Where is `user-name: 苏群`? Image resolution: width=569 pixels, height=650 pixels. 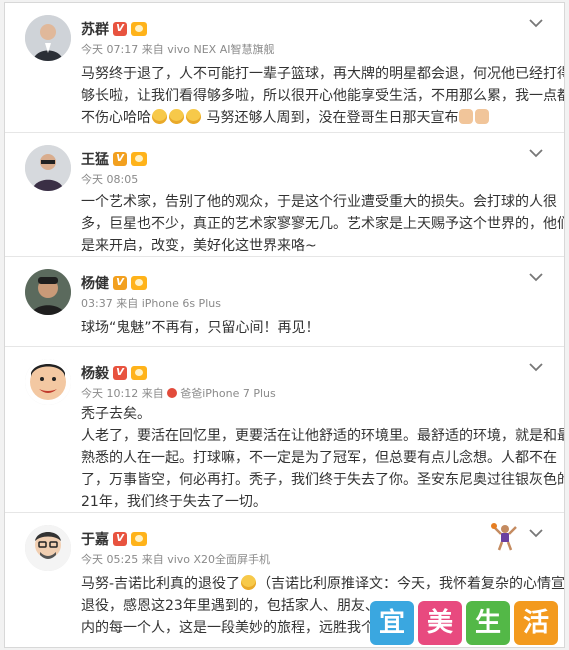 user-name: 苏群 is located at coordinates (95, 29).